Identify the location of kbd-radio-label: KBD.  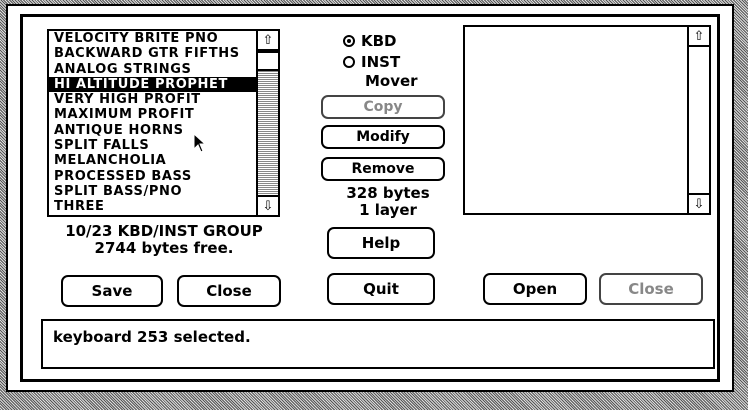
(379, 41).